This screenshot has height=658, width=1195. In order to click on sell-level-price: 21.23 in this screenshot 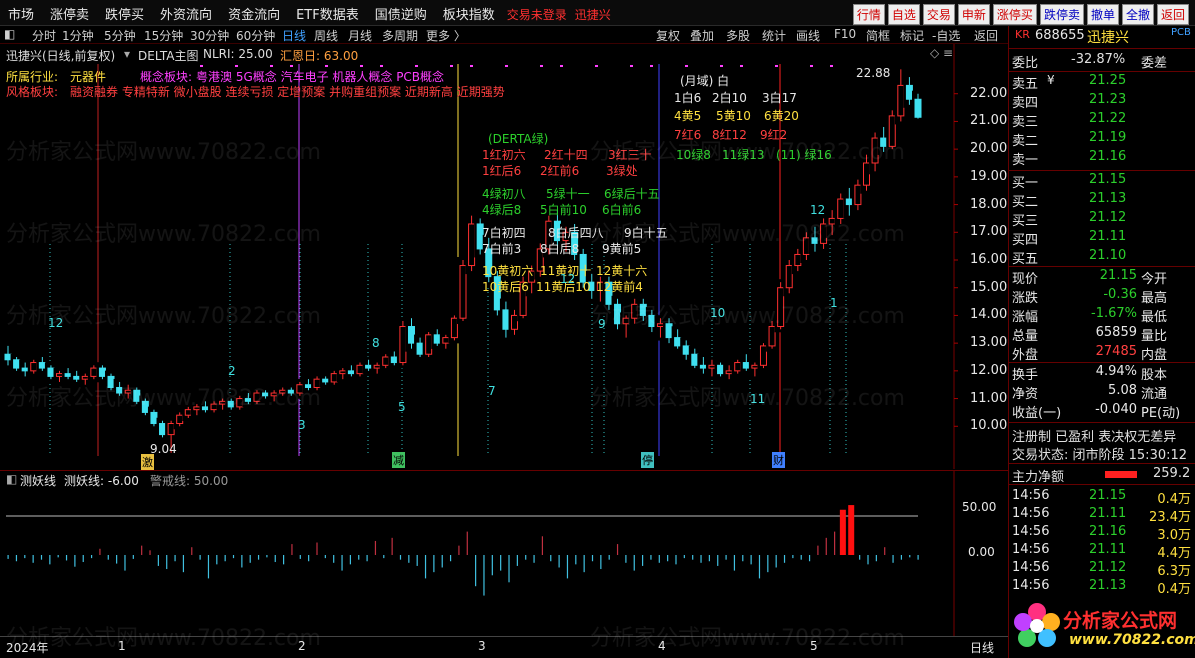, I will do `click(1107, 99)`.